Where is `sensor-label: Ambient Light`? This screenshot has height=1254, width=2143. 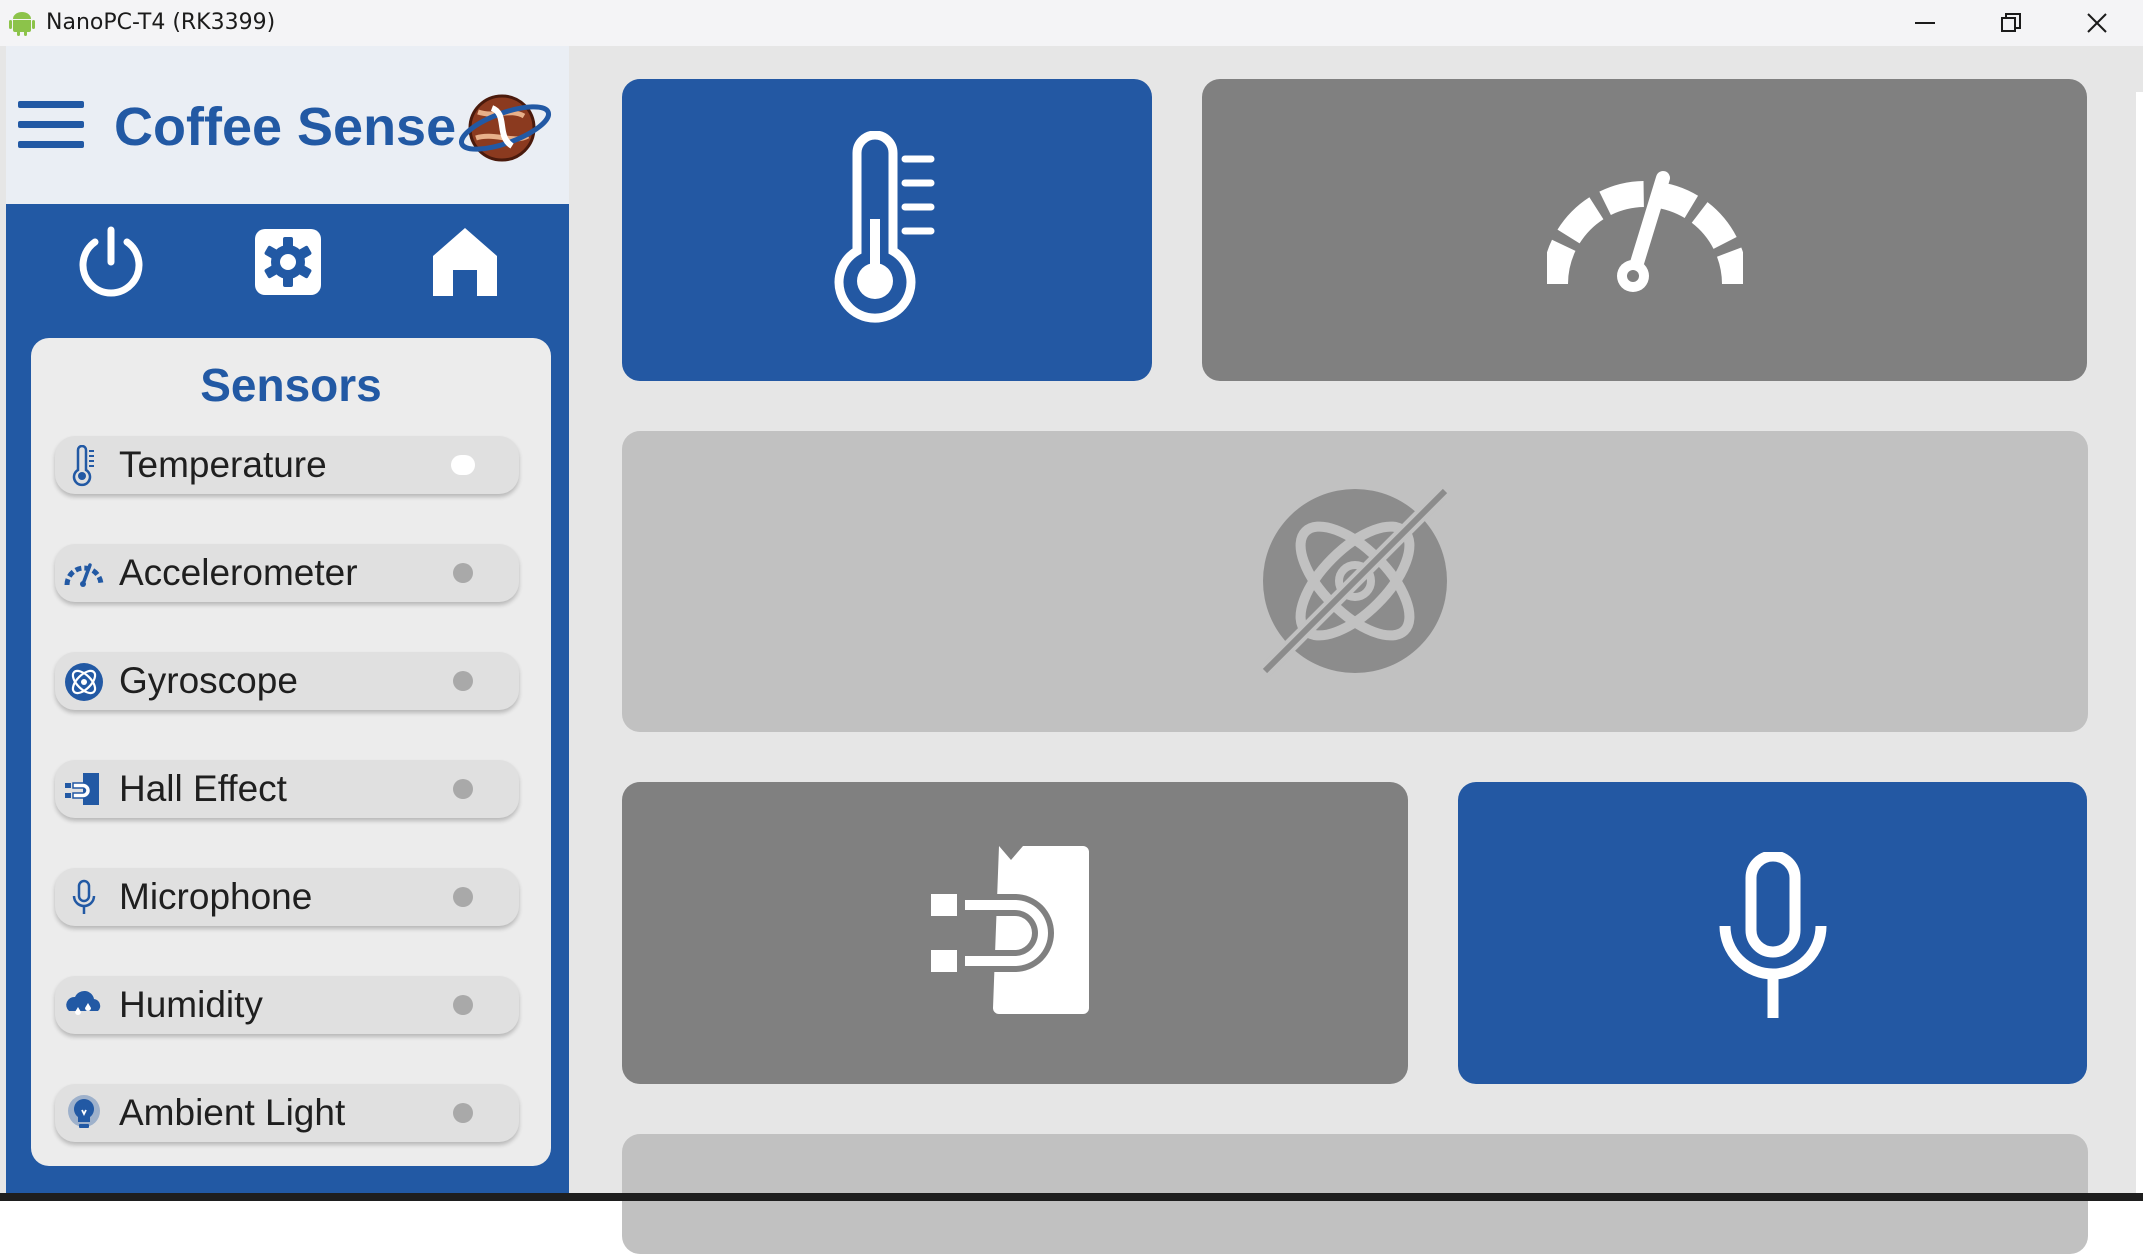
sensor-label: Ambient Light is located at coordinates (232, 1112).